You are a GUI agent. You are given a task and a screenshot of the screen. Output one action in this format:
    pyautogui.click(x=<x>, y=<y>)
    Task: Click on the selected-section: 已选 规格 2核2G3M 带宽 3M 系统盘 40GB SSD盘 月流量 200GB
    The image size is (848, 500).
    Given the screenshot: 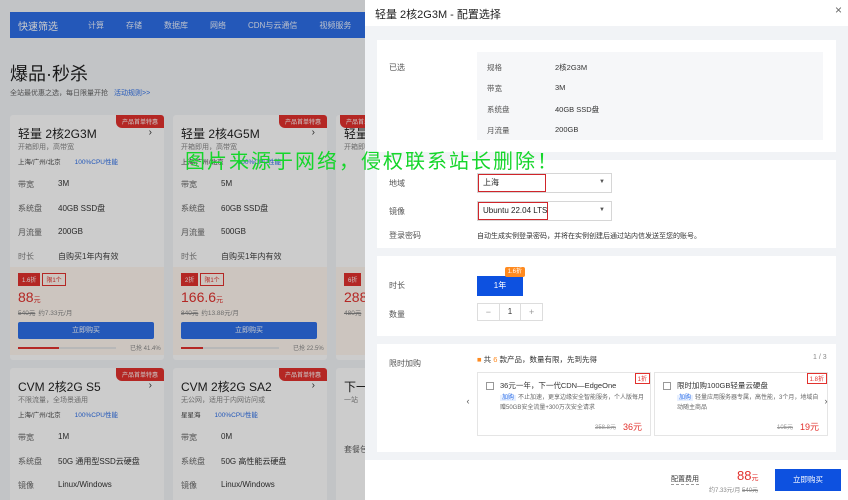 What is the action you would take?
    pyautogui.click(x=606, y=96)
    